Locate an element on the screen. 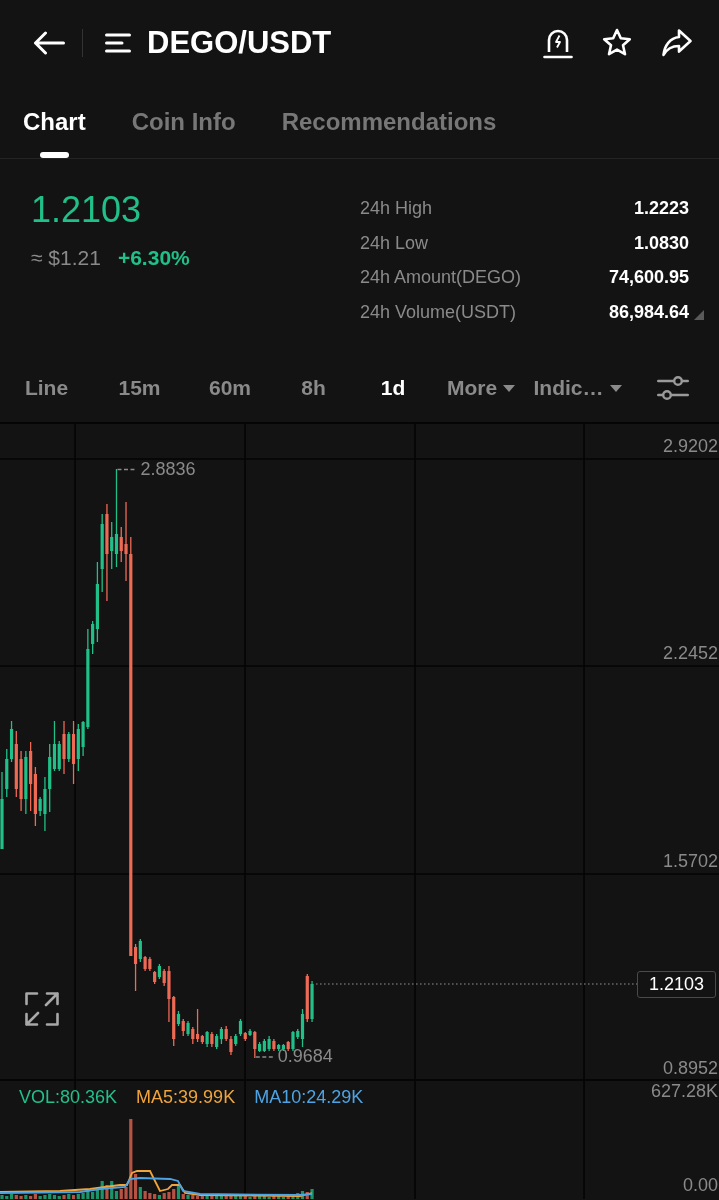  stat-value: 1.0830 is located at coordinates (661, 243).